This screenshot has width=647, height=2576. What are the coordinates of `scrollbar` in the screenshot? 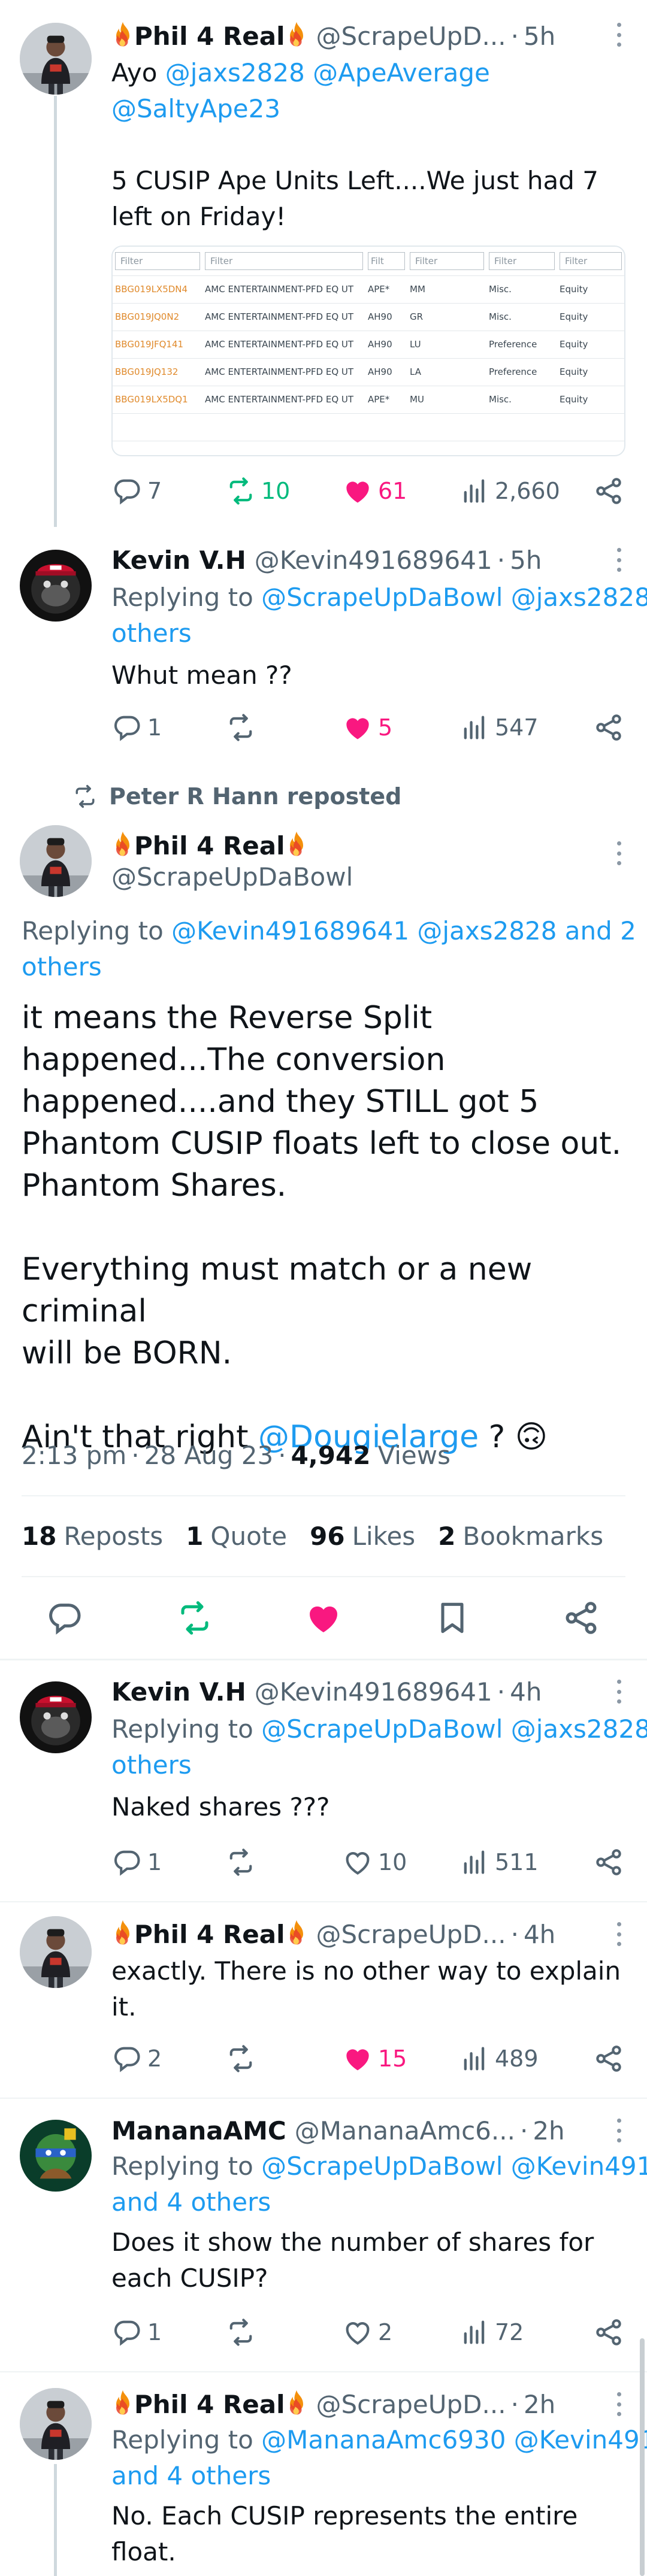 It's located at (642, 2457).